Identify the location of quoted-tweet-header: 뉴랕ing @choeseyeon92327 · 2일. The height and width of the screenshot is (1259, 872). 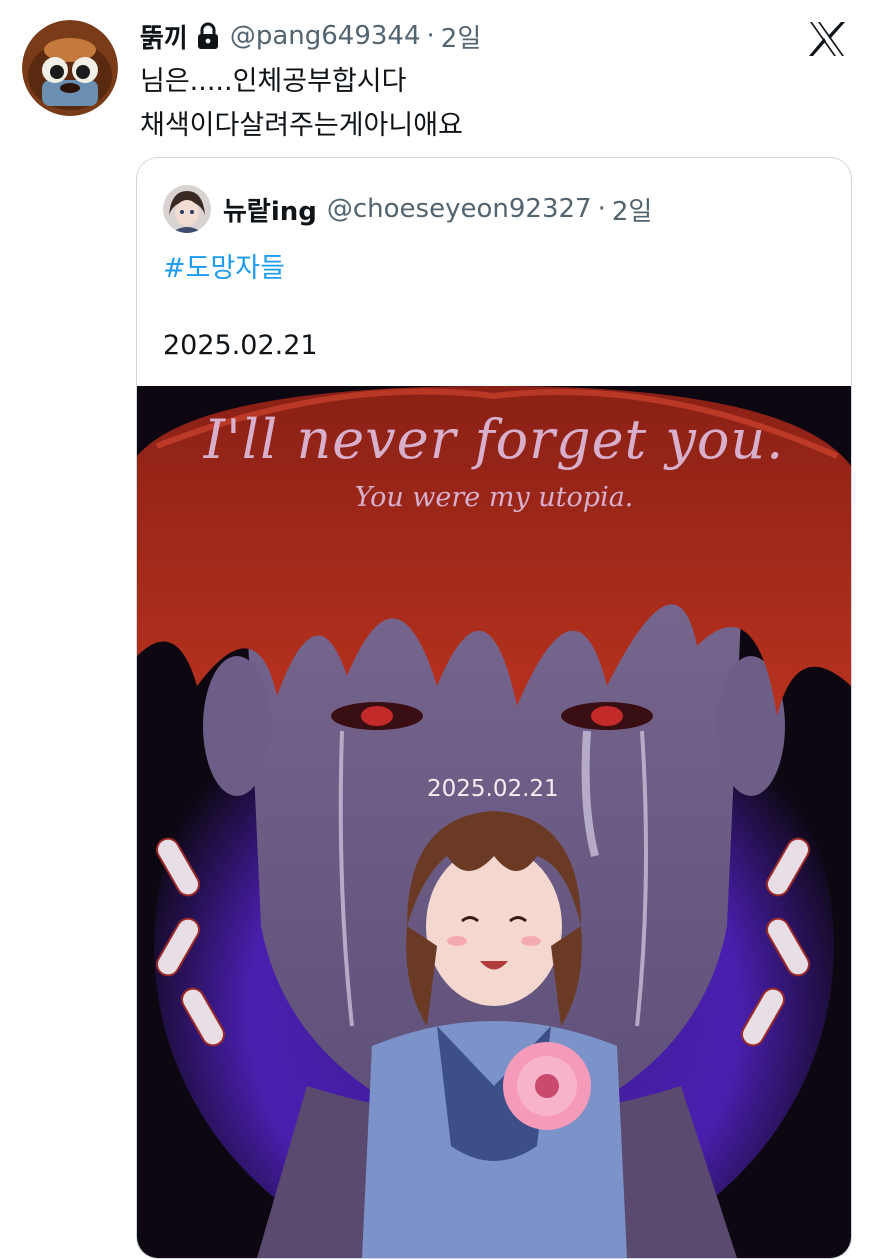
(407, 209).